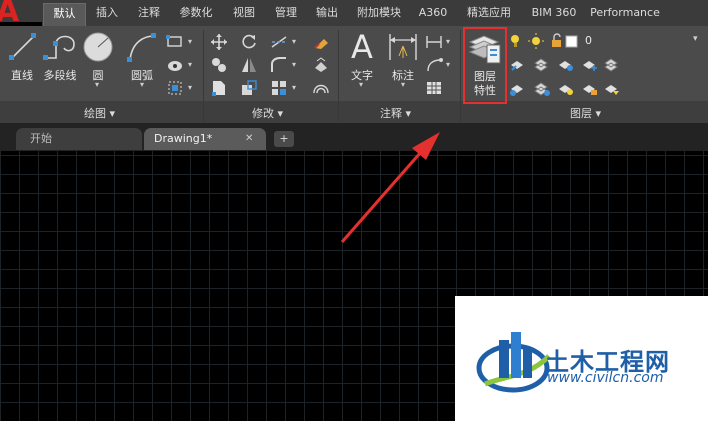  Describe the element at coordinates (142, 57) in the screenshot. I see `arc-button: 圆弧` at that location.